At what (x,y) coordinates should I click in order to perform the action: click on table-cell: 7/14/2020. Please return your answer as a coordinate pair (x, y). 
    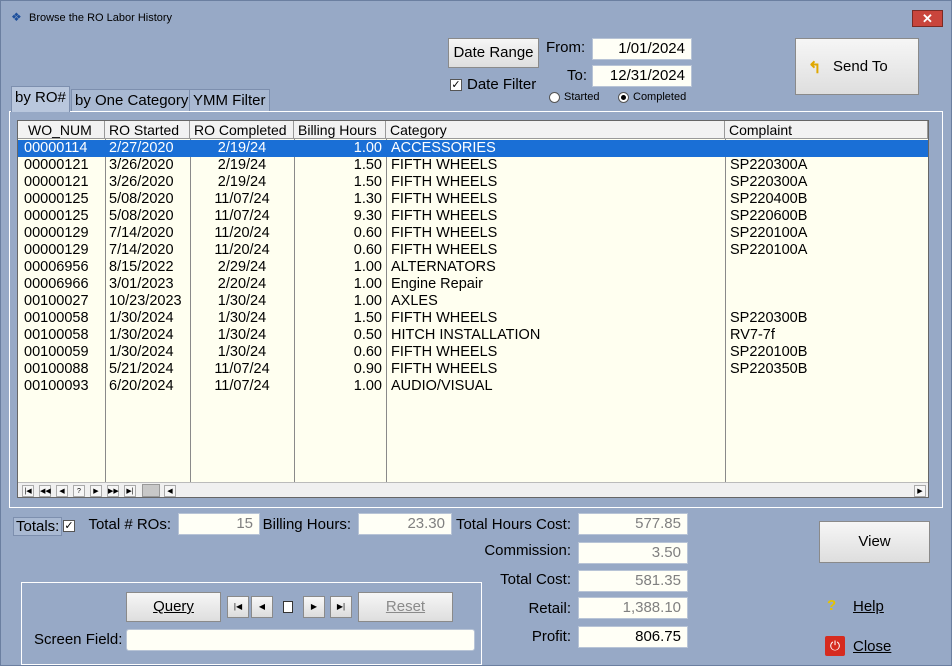
    Looking at the image, I should click on (141, 250).